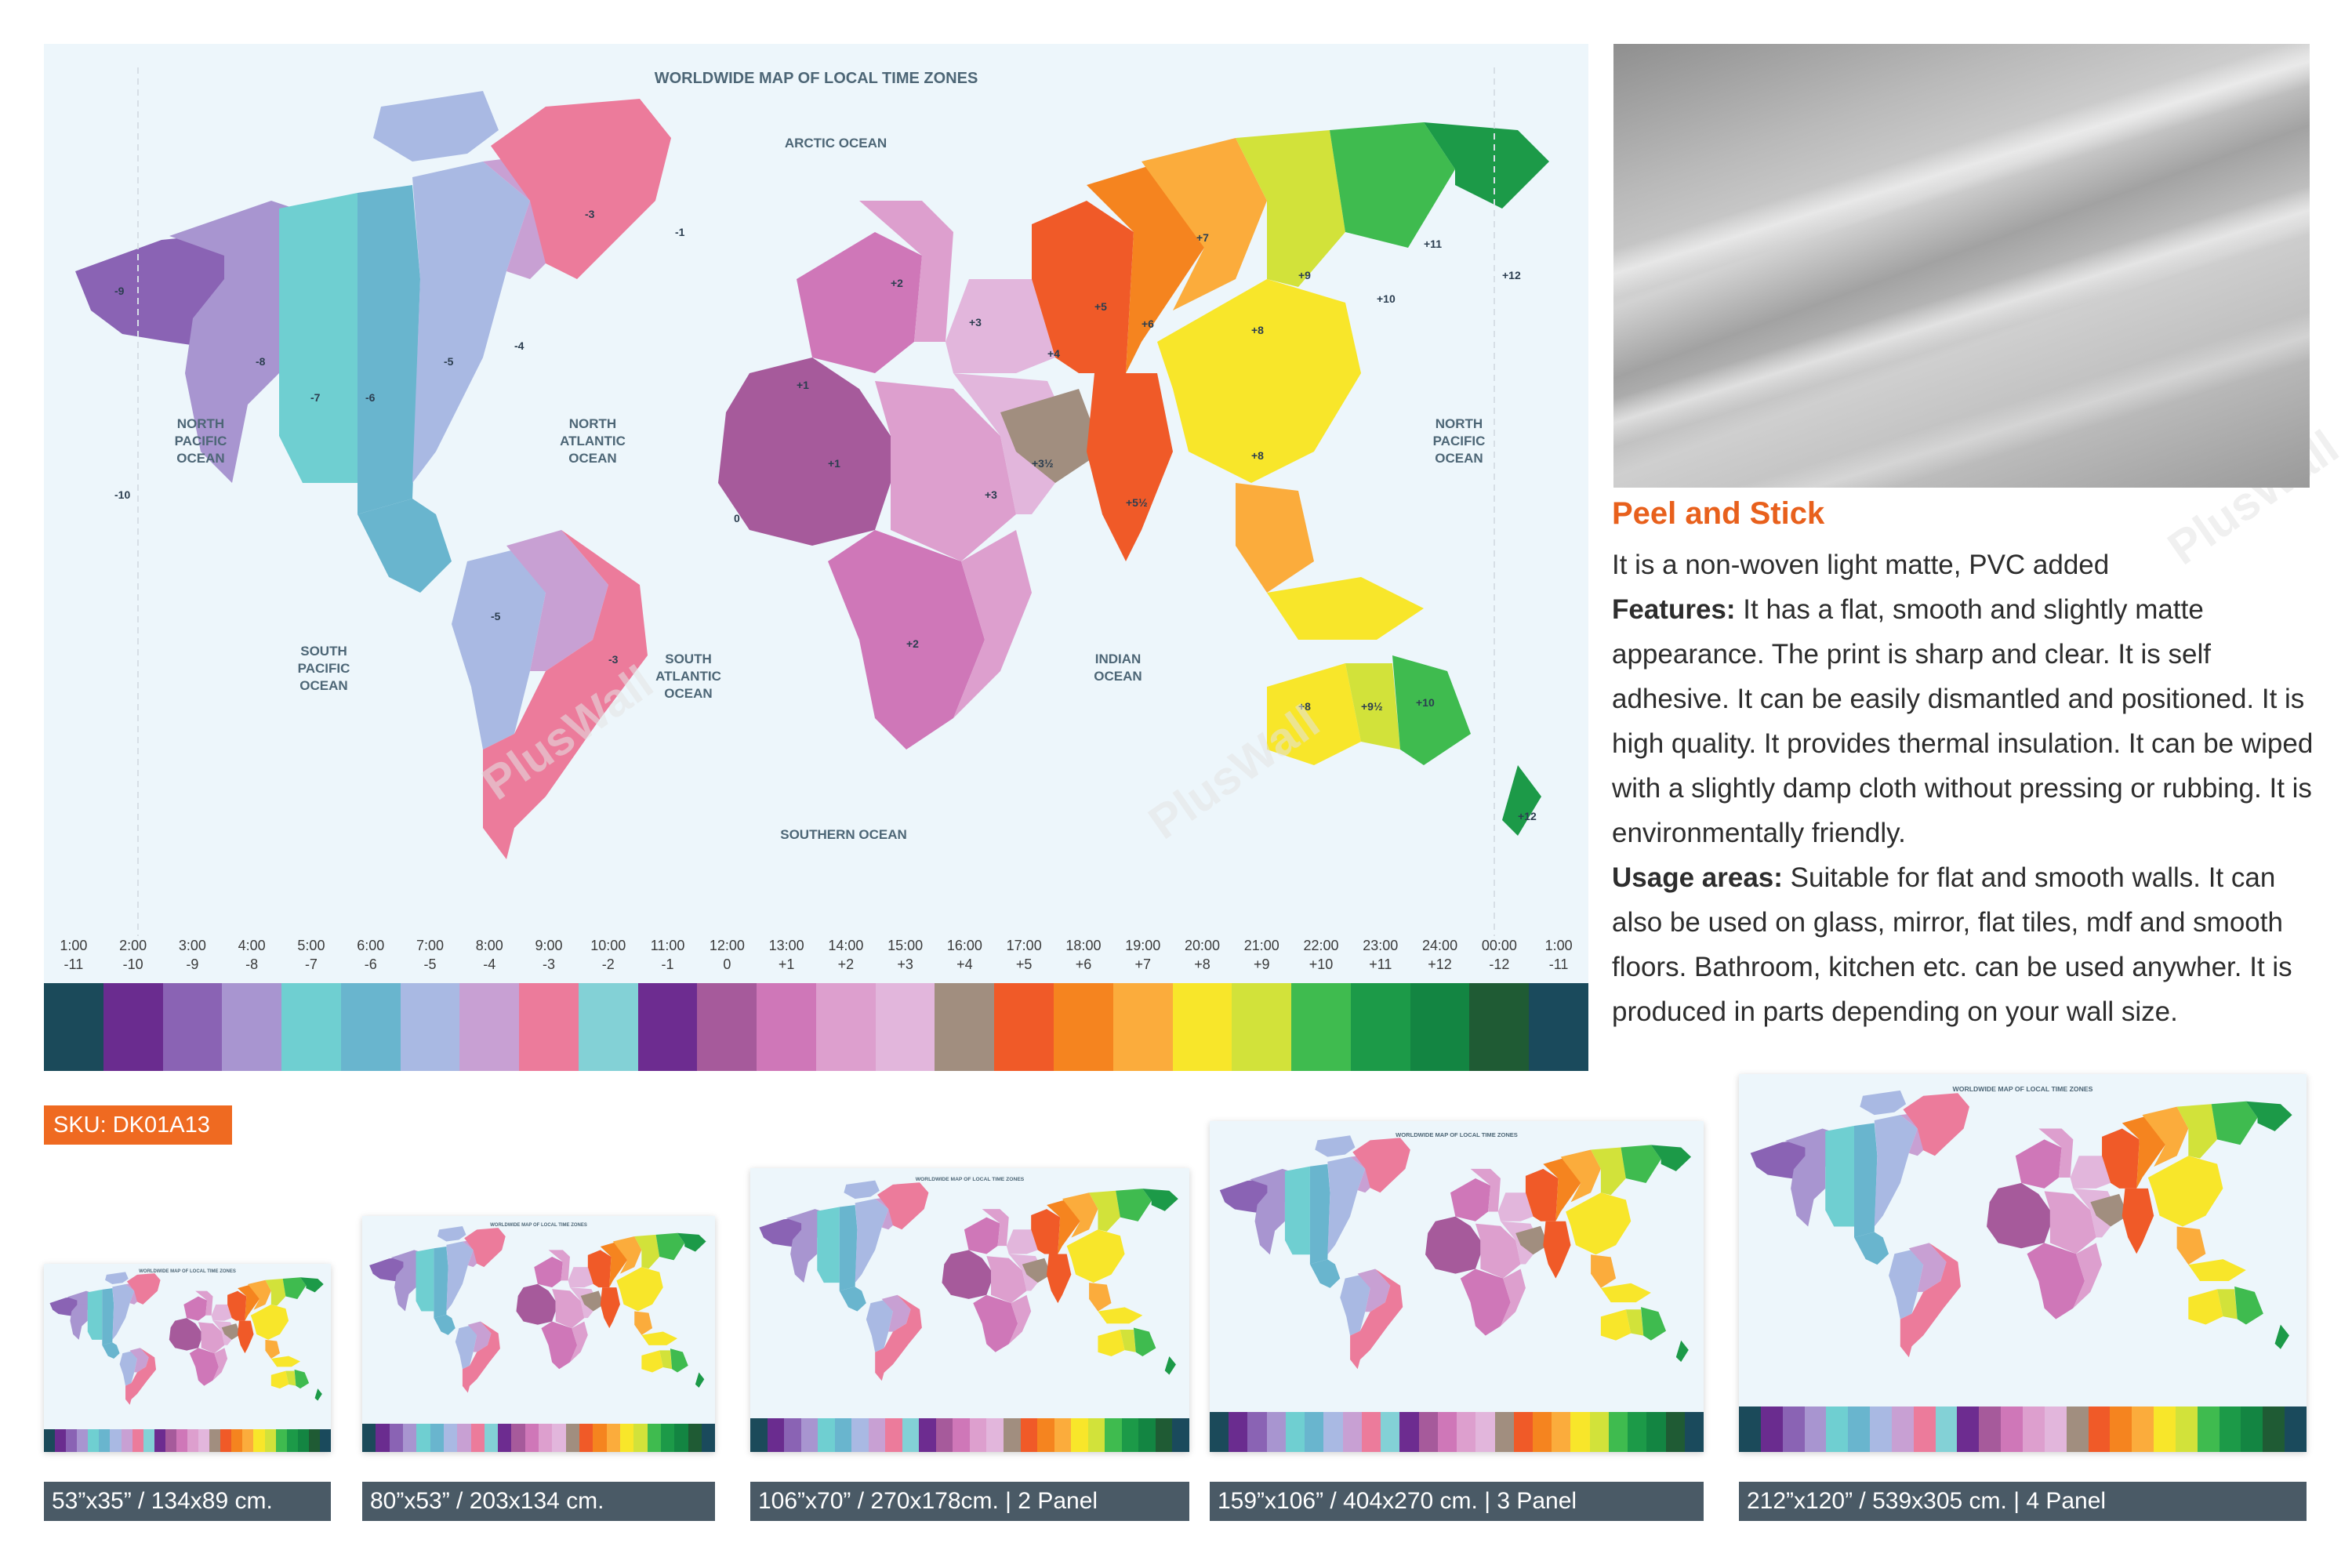  What do you see at coordinates (2023, 1501) in the screenshot?
I see `size-label-5: 212”x120” / 539x305 cm. | 4 Panel` at bounding box center [2023, 1501].